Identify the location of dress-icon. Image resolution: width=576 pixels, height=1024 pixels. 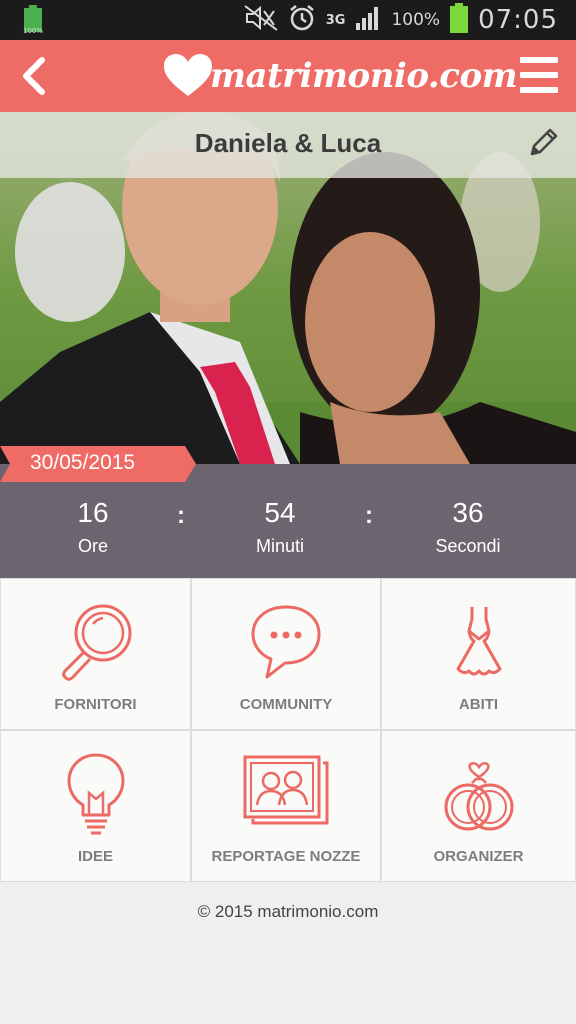
(478, 641).